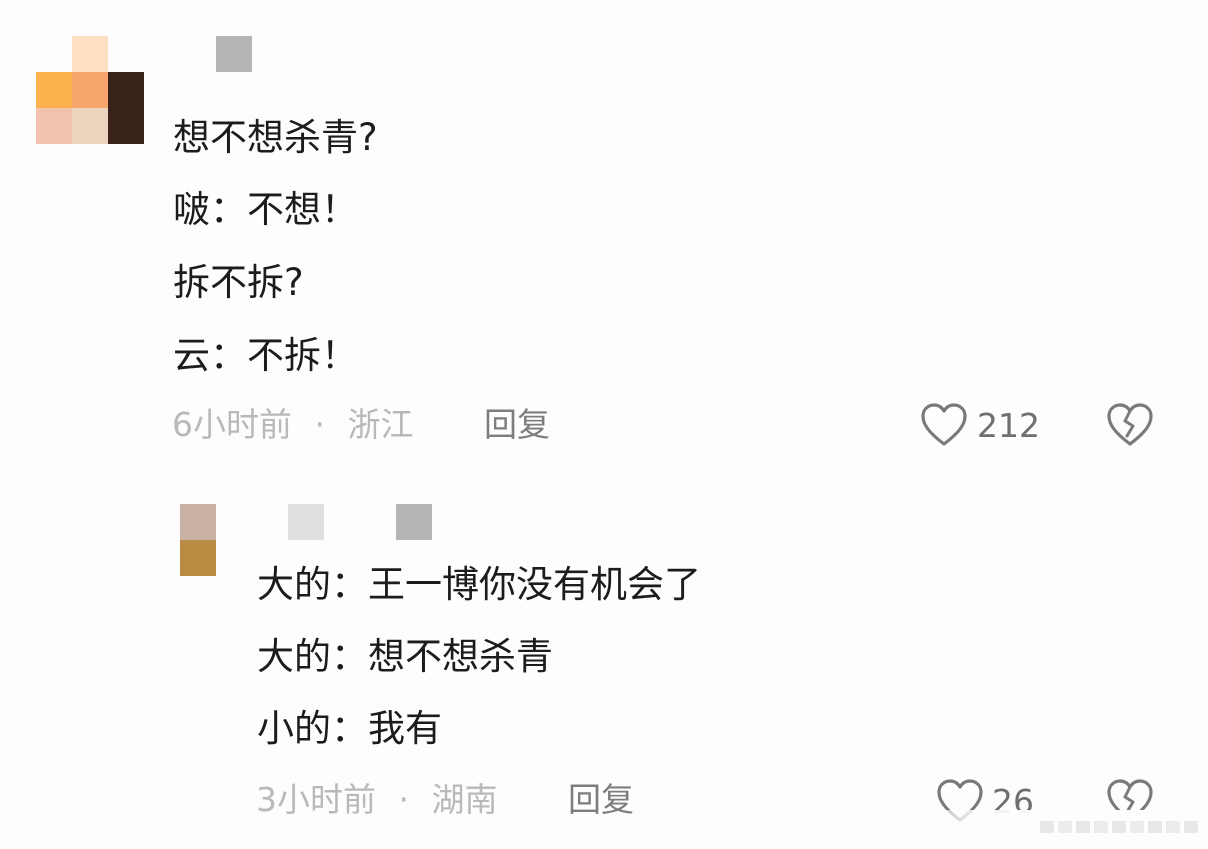  What do you see at coordinates (464, 799) in the screenshot?
I see `reply-location: 湖南` at bounding box center [464, 799].